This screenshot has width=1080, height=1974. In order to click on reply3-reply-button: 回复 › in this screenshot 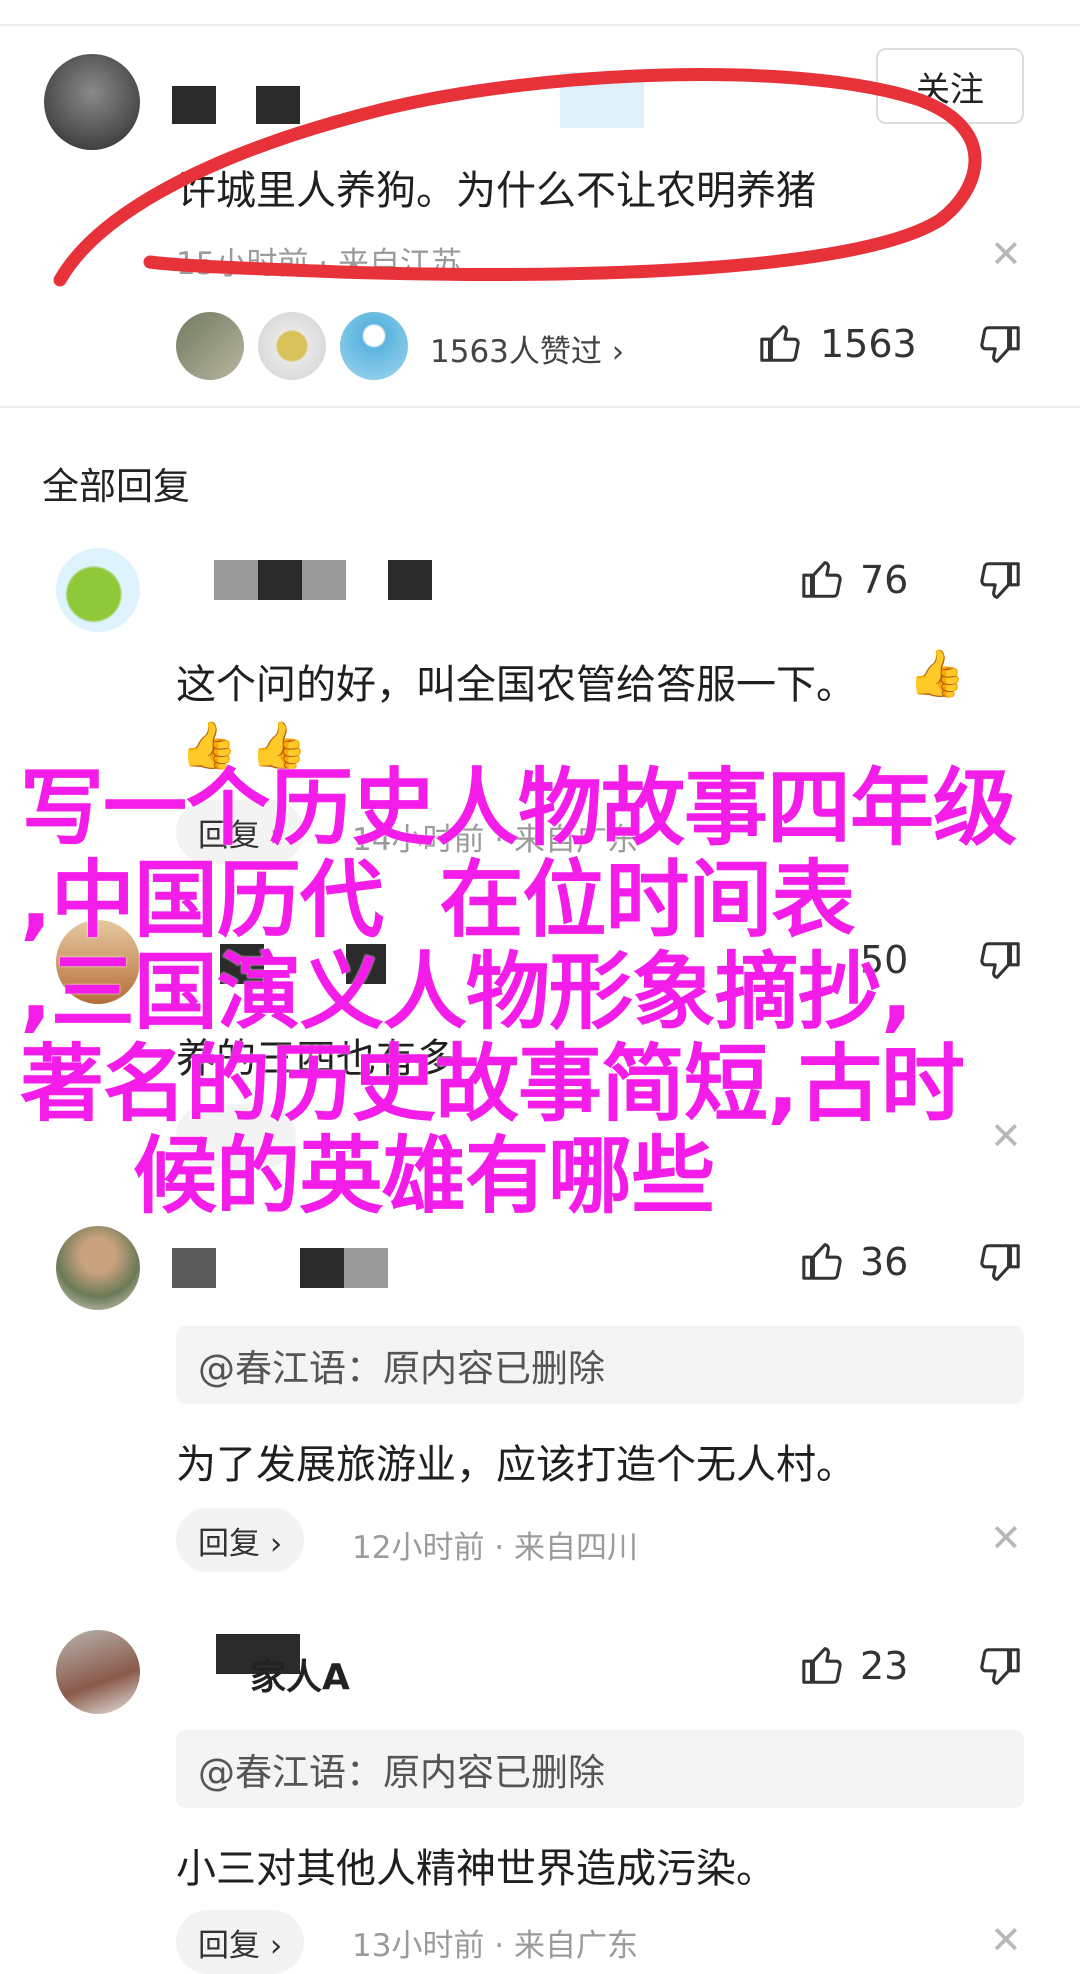, I will do `click(240, 1540)`.